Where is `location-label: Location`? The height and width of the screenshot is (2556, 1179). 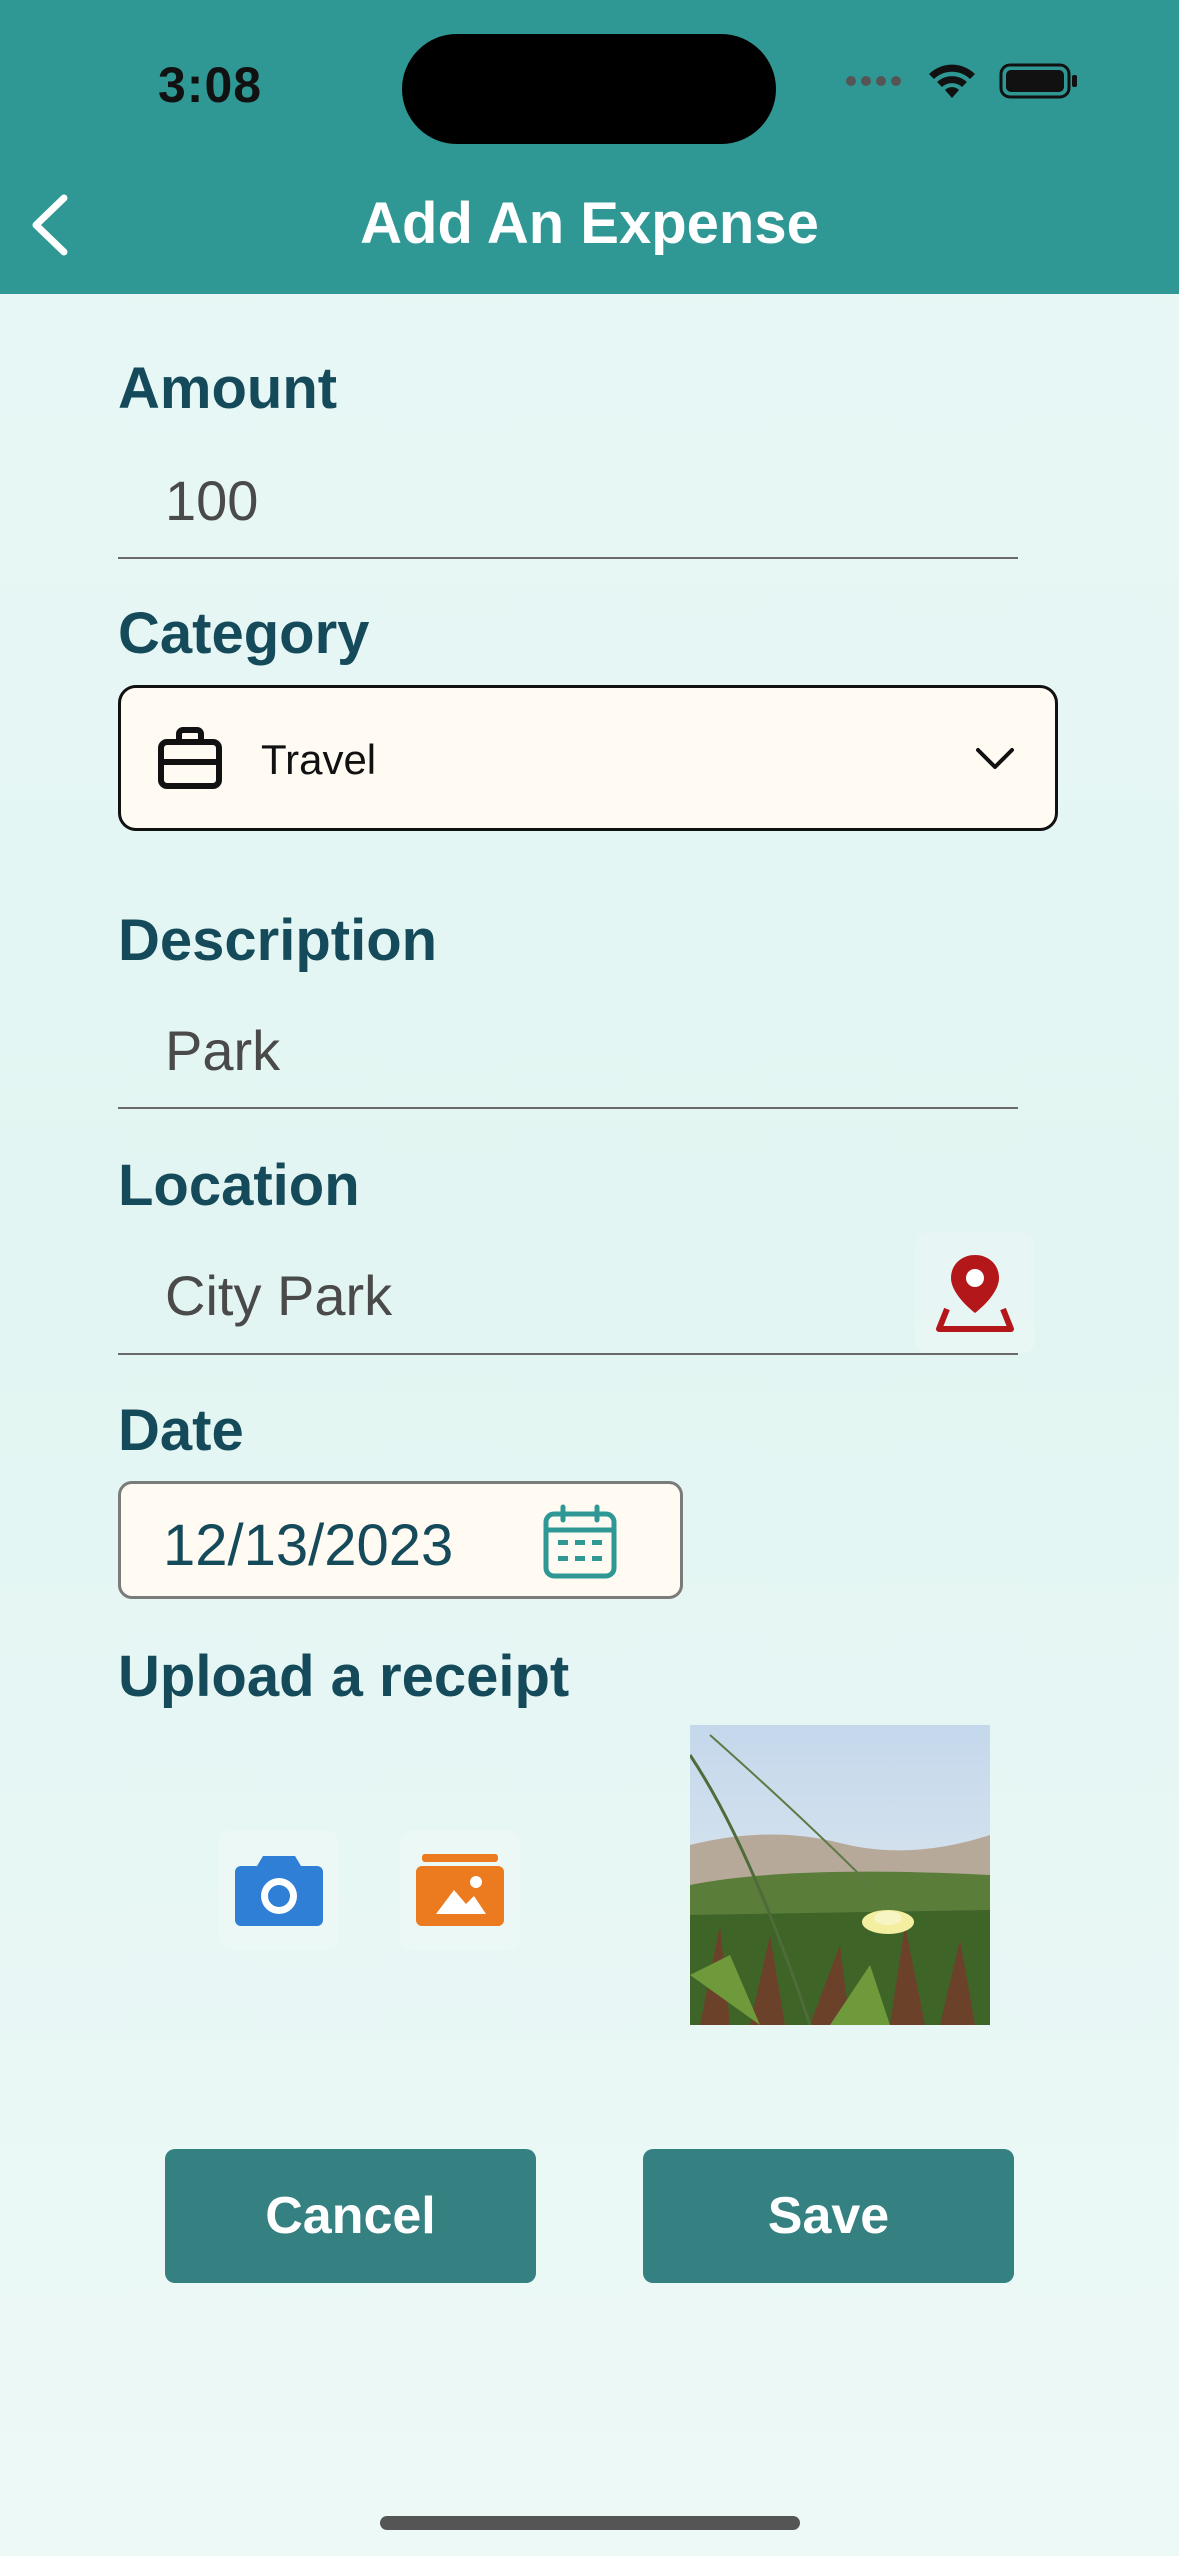 location-label: Location is located at coordinates (239, 1185).